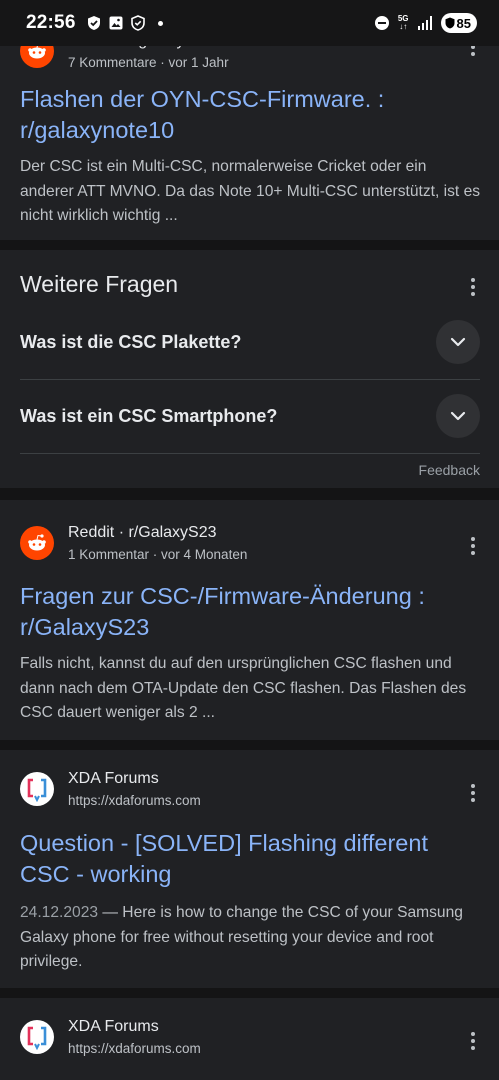 Image resolution: width=499 pixels, height=1080 pixels. I want to click on people-also-ask-title: Weitere Fragen, so click(99, 284).